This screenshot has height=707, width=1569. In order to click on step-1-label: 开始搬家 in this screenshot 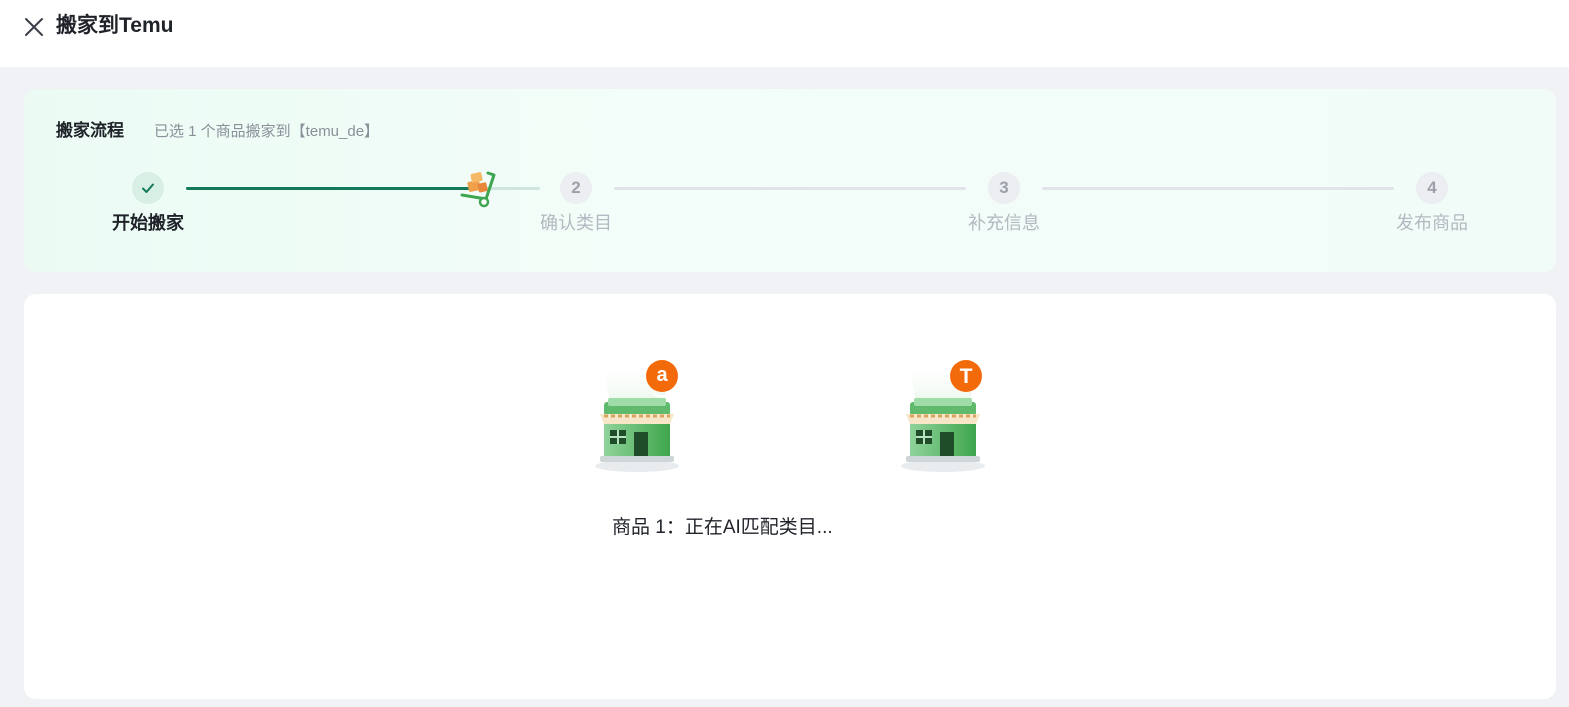, I will do `click(148, 223)`.